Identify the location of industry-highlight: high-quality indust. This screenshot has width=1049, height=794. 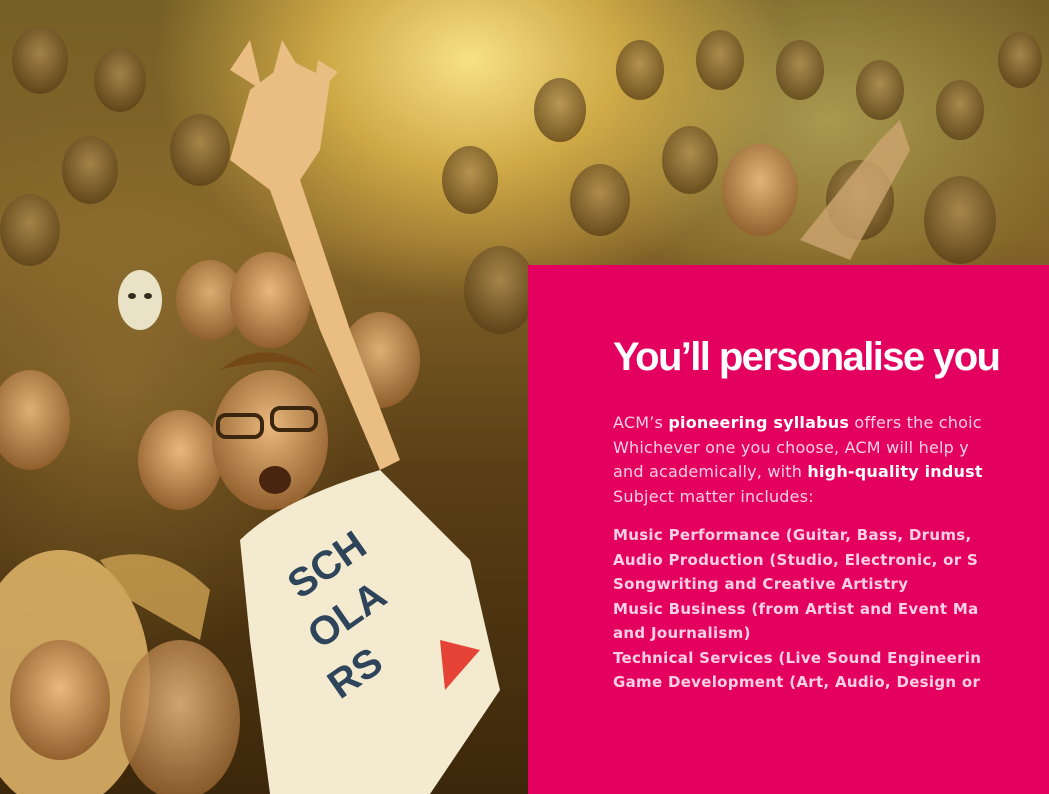
(895, 471).